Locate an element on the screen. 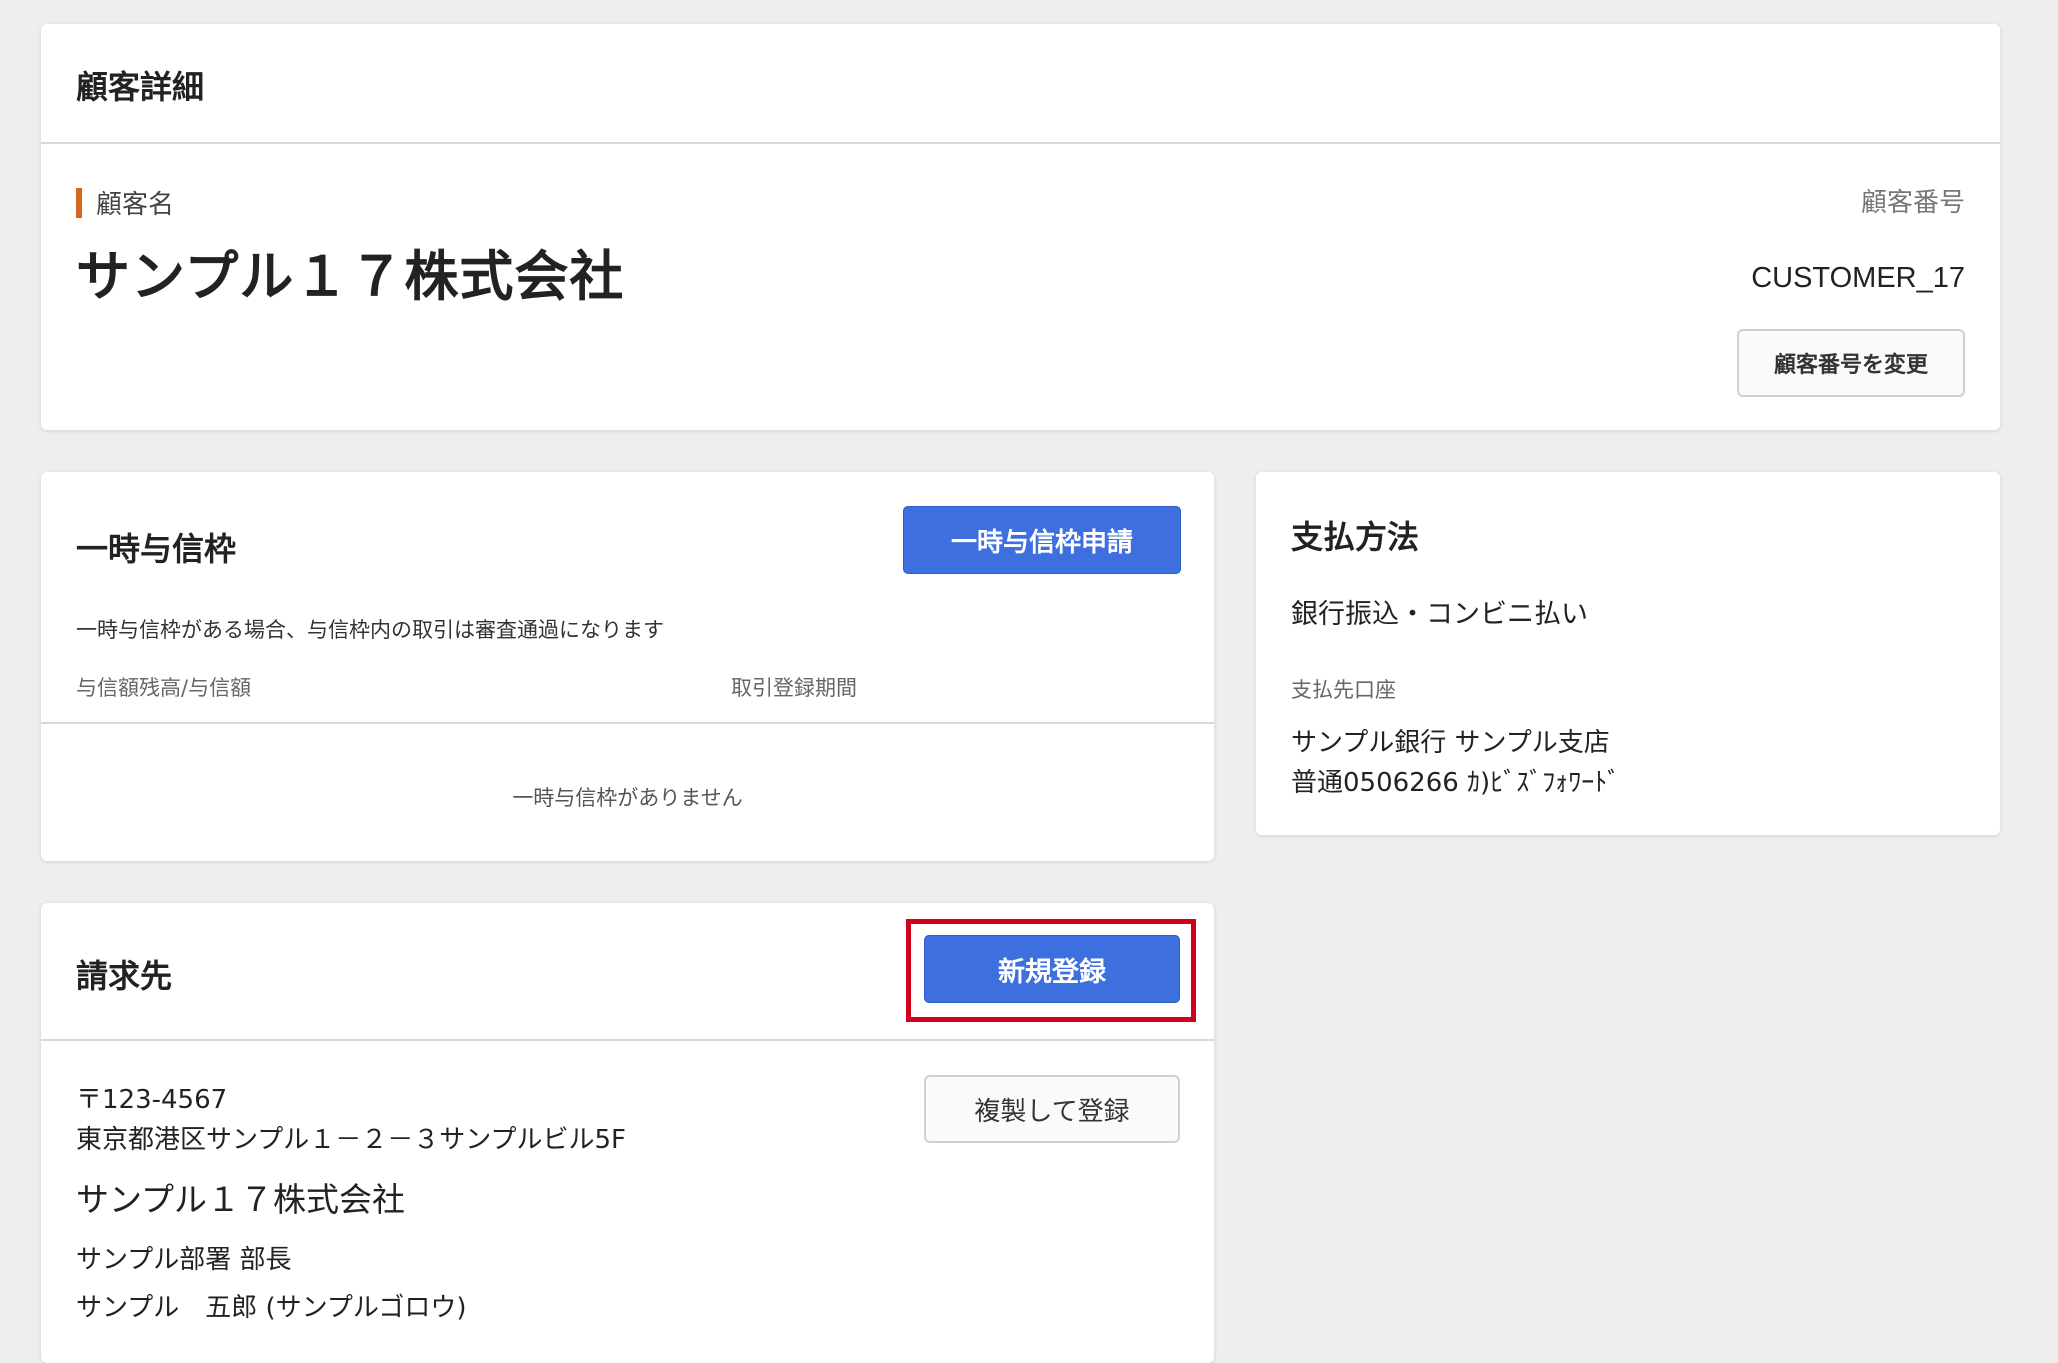  change-customer-number-button: 顧客番号を変更 is located at coordinates (1851, 363).